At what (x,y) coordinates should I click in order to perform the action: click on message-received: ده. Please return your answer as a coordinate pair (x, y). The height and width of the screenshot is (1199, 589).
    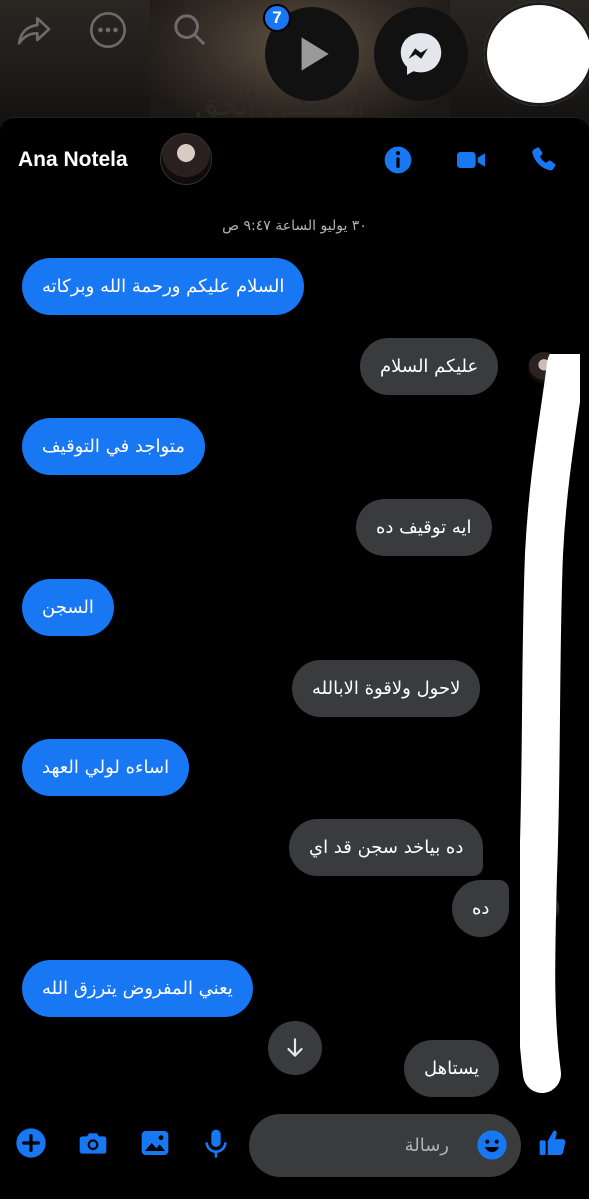
    Looking at the image, I should click on (481, 908).